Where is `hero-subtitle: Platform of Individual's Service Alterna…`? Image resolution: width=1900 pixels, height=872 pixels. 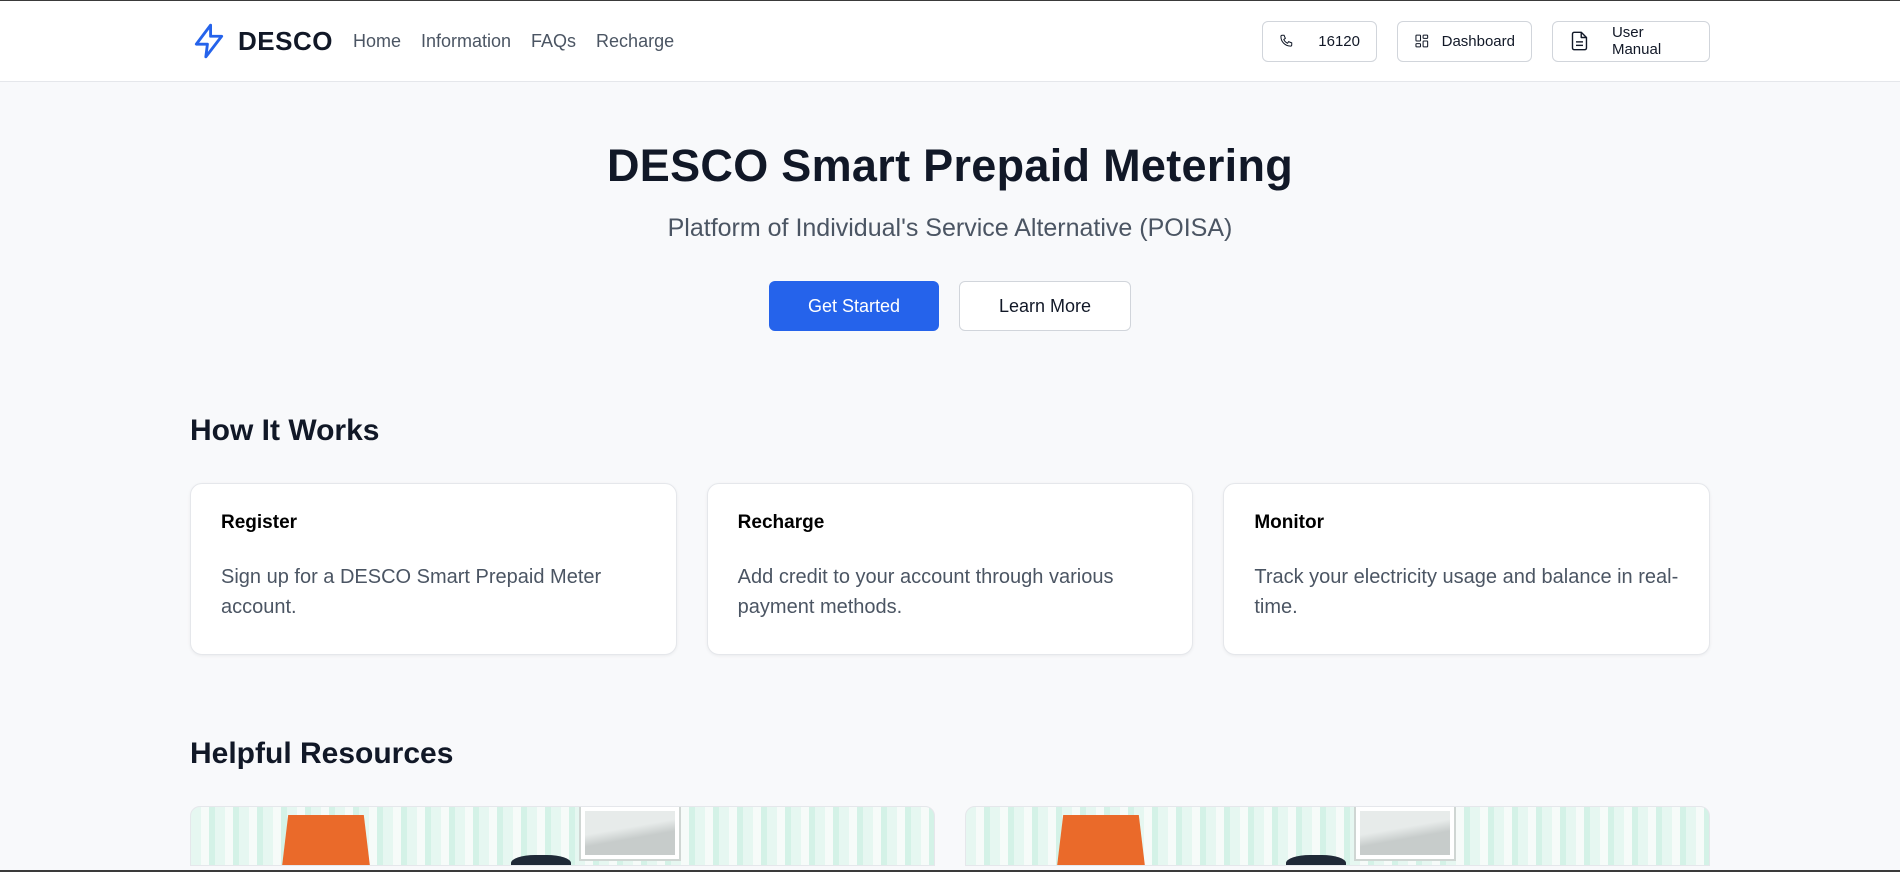 hero-subtitle: Platform of Individual's Service Alterna… is located at coordinates (950, 228).